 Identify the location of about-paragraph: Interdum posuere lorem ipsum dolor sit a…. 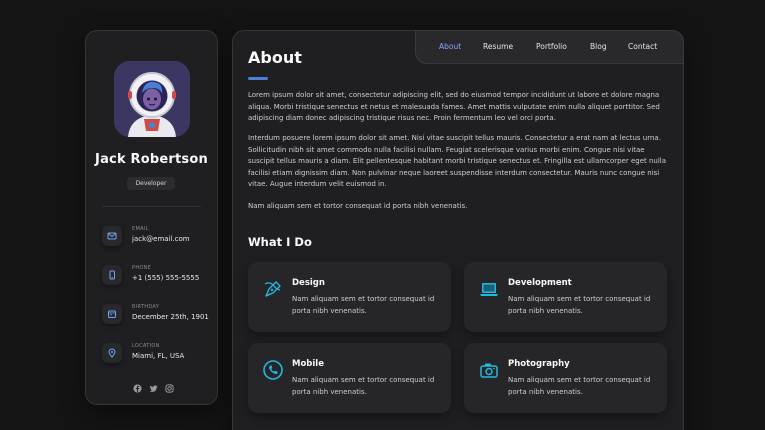
(457, 161).